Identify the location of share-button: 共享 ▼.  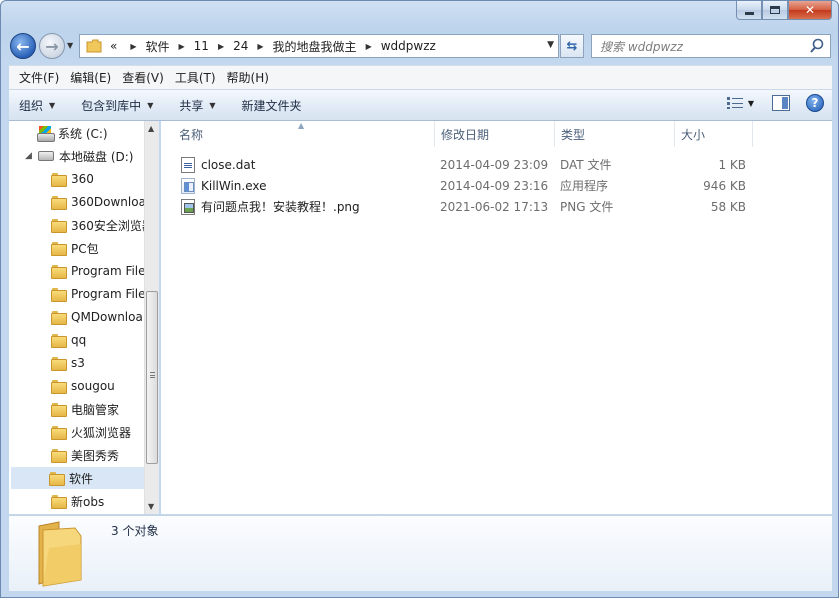
(197, 105).